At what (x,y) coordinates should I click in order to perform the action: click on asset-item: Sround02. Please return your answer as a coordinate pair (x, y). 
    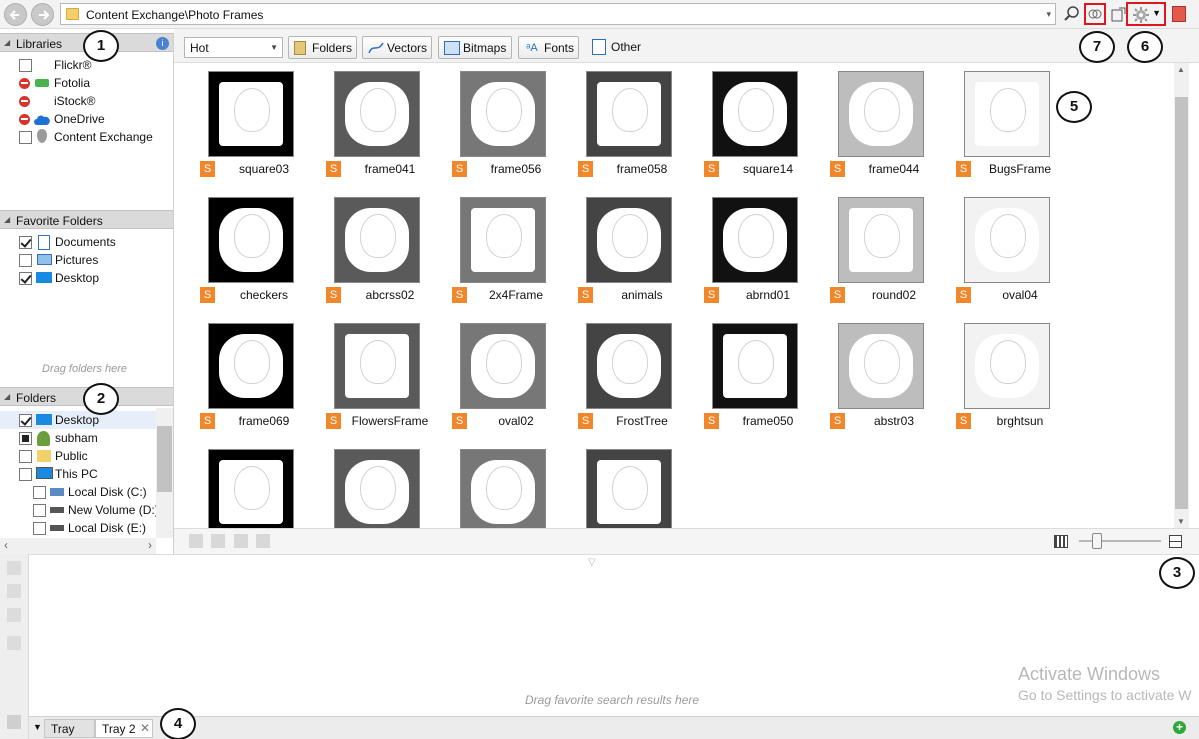
    Looking at the image, I should click on (867, 252).